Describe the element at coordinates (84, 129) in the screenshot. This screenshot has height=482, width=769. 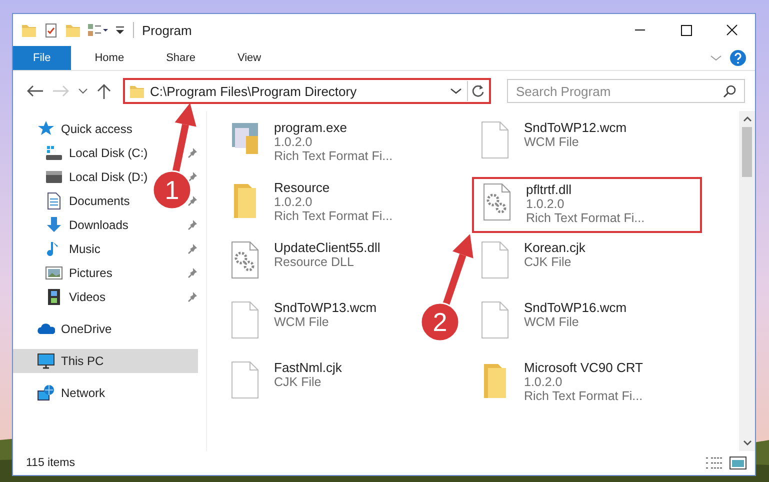
I see `sidebar-item: Quick access` at that location.